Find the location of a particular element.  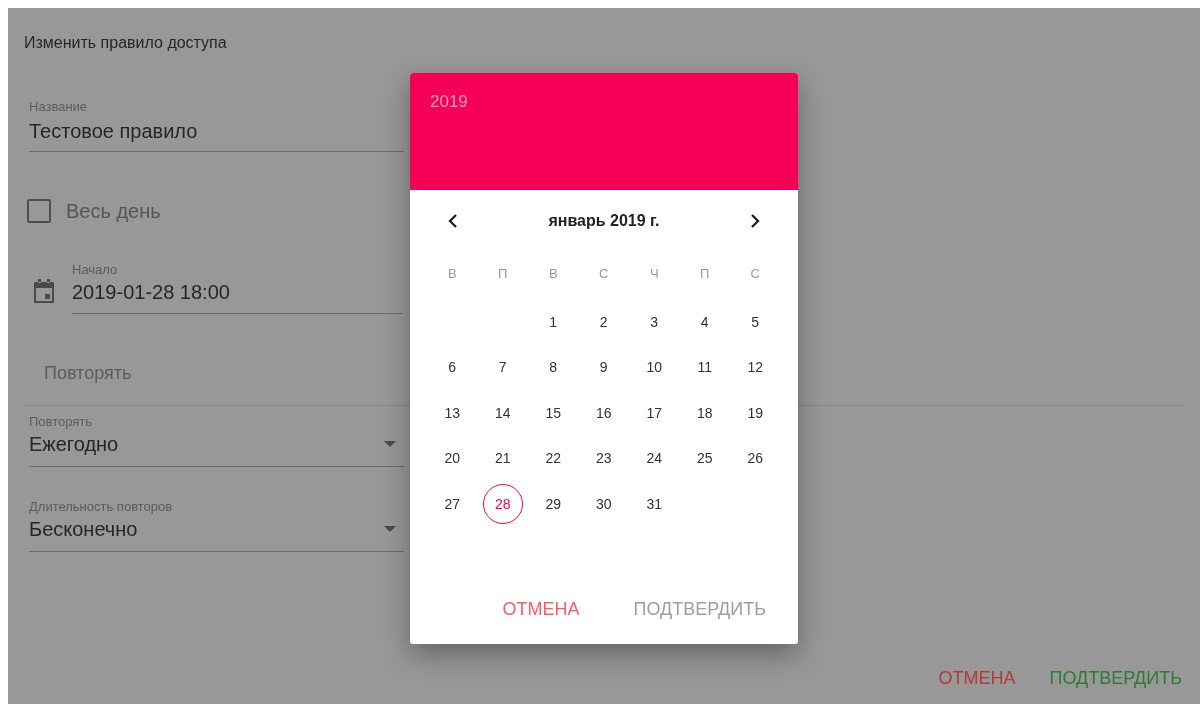

chevron-right-icon is located at coordinates (755, 221).